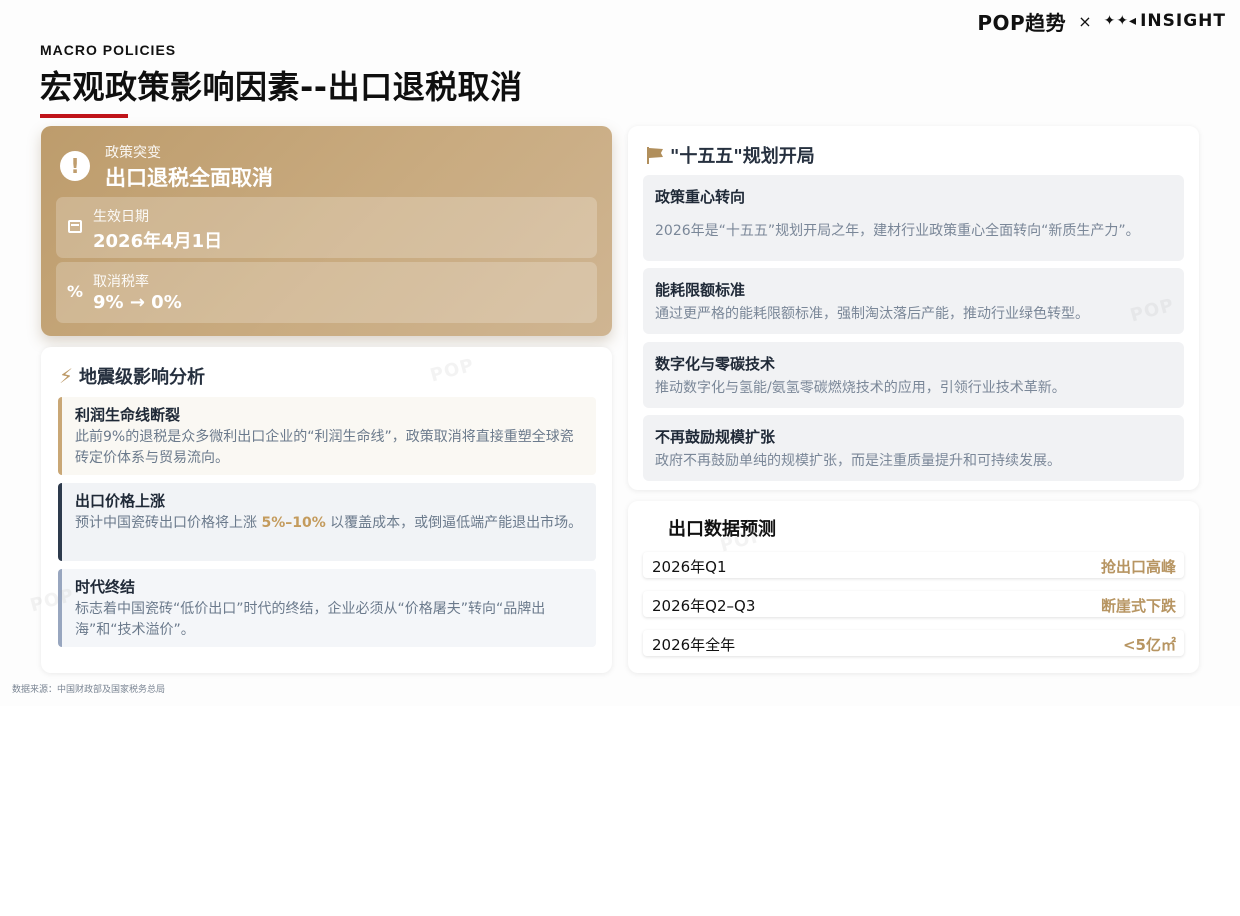  I want to click on percent-icon: %, so click(75, 291).